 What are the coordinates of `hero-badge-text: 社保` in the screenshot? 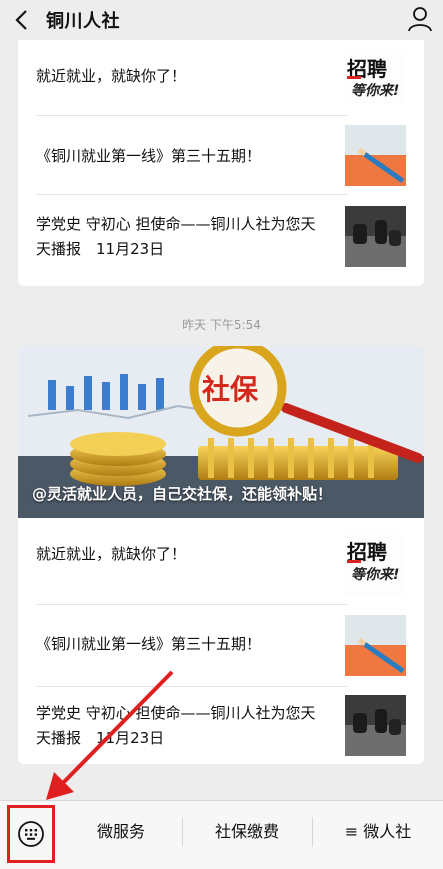 It's located at (230, 389).